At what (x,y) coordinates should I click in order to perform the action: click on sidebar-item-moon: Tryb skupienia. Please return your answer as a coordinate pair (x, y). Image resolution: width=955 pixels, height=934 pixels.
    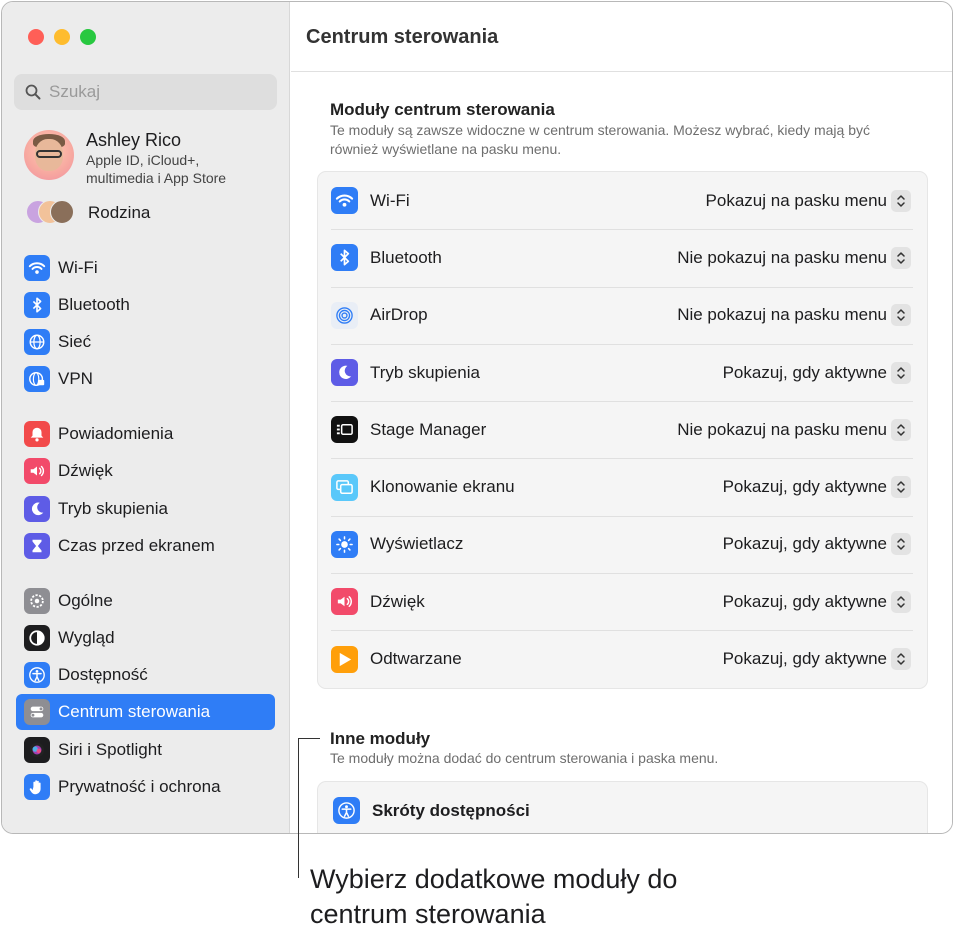
    Looking at the image, I should click on (145, 509).